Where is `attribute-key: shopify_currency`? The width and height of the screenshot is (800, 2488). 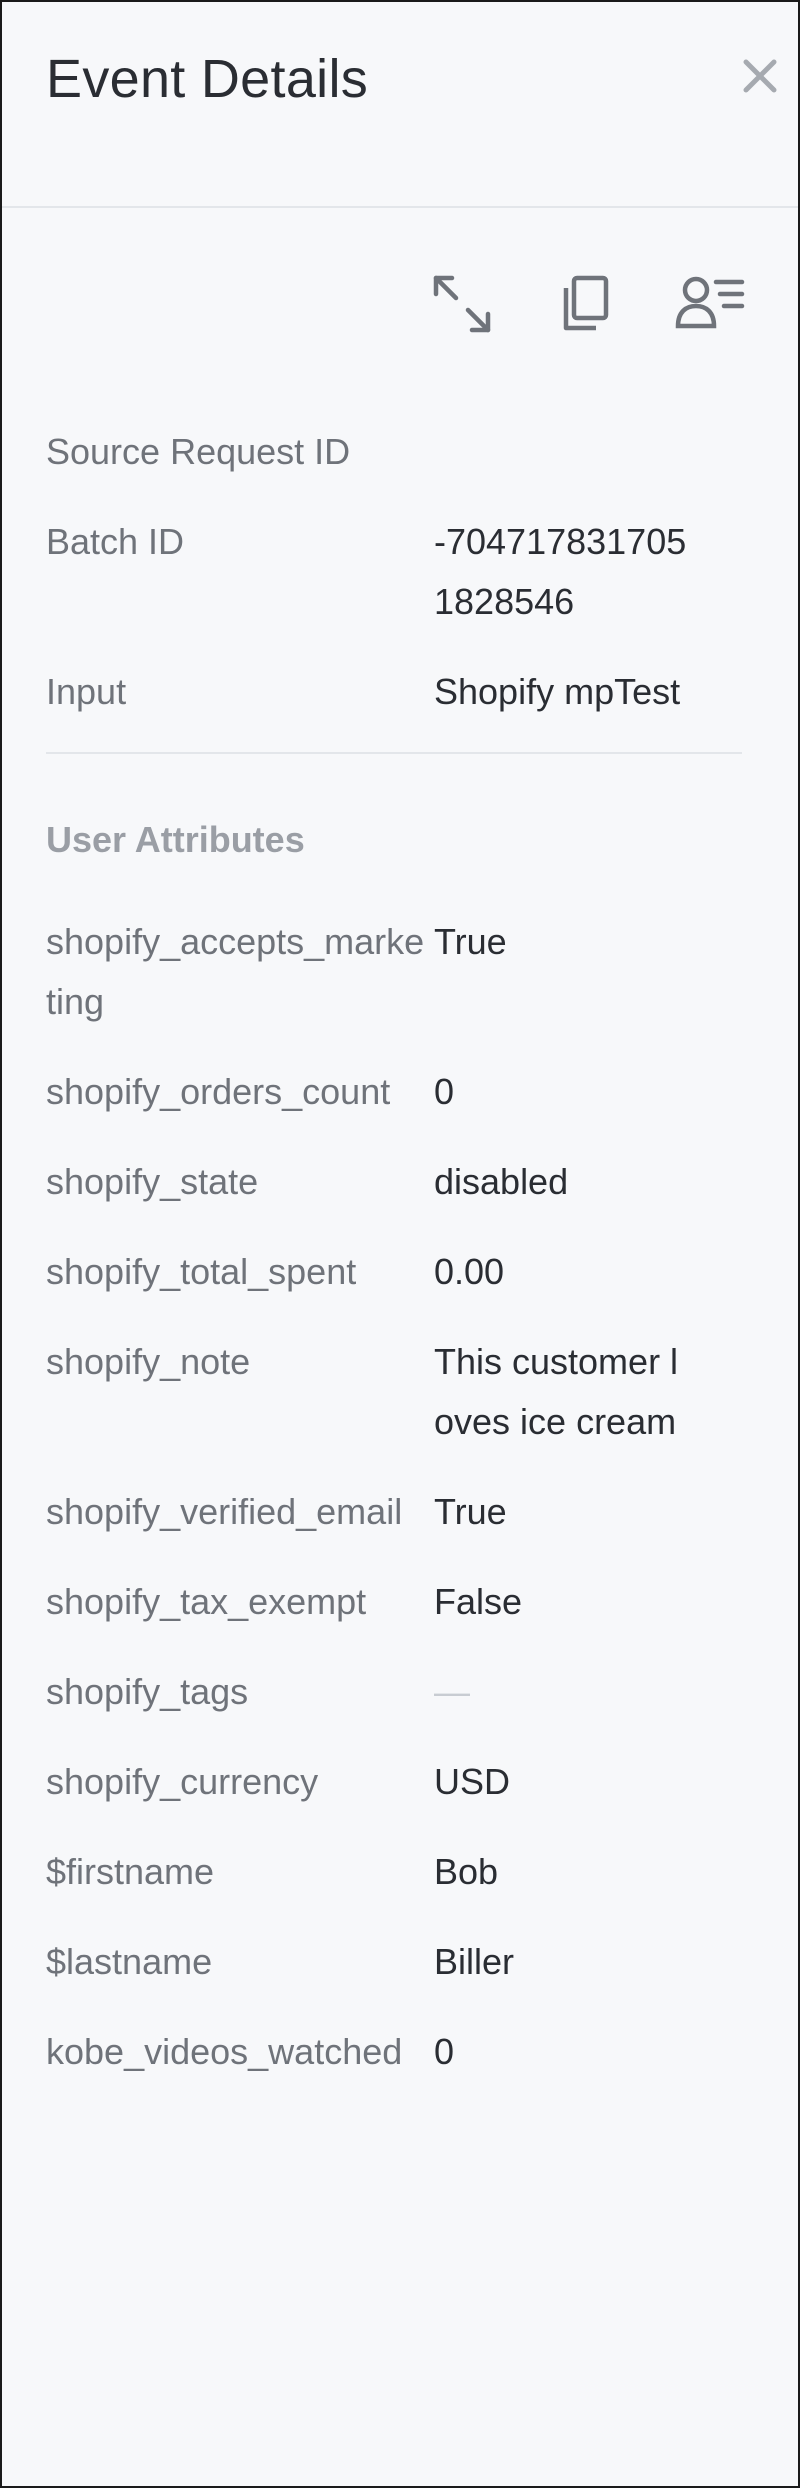
attribute-key: shopify_currency is located at coordinates (182, 1781).